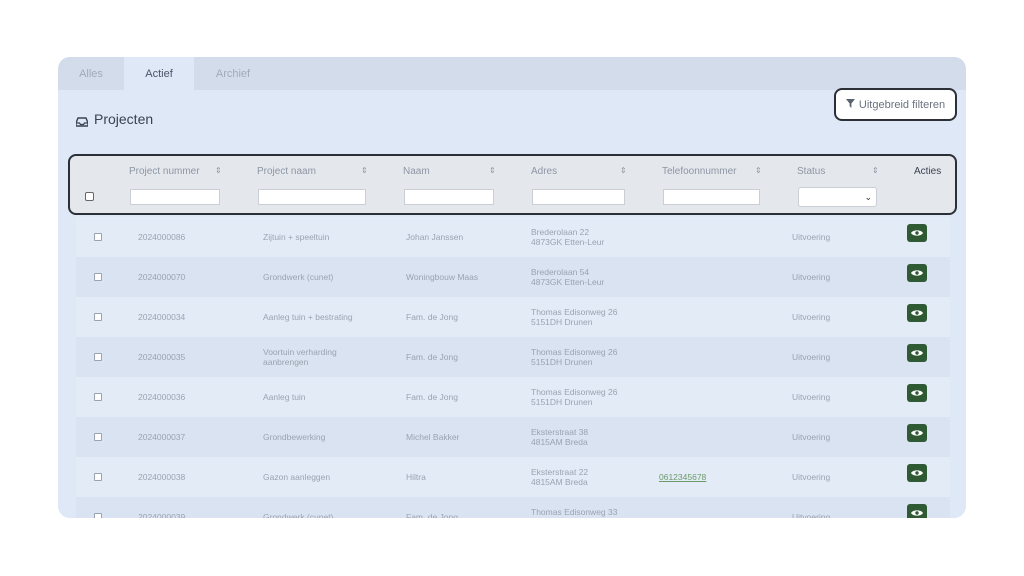  What do you see at coordinates (162, 437) in the screenshot?
I see `cell-project-nummer: 2024000037` at bounding box center [162, 437].